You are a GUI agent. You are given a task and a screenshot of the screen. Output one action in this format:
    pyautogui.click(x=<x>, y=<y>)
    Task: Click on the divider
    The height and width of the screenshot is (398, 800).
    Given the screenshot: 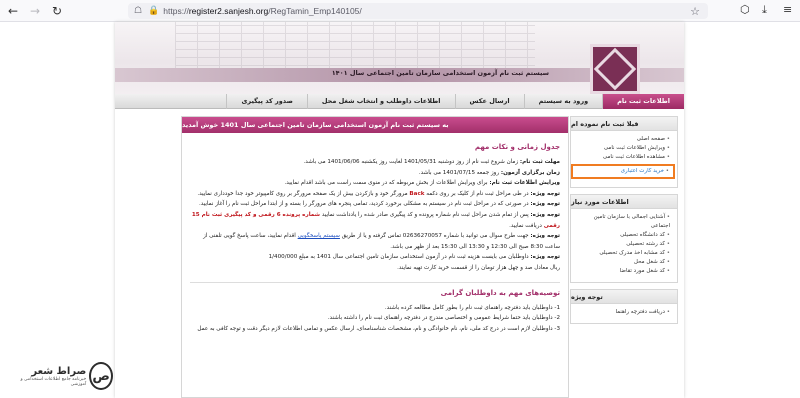 What is the action you would take?
    pyautogui.click(x=375, y=282)
    